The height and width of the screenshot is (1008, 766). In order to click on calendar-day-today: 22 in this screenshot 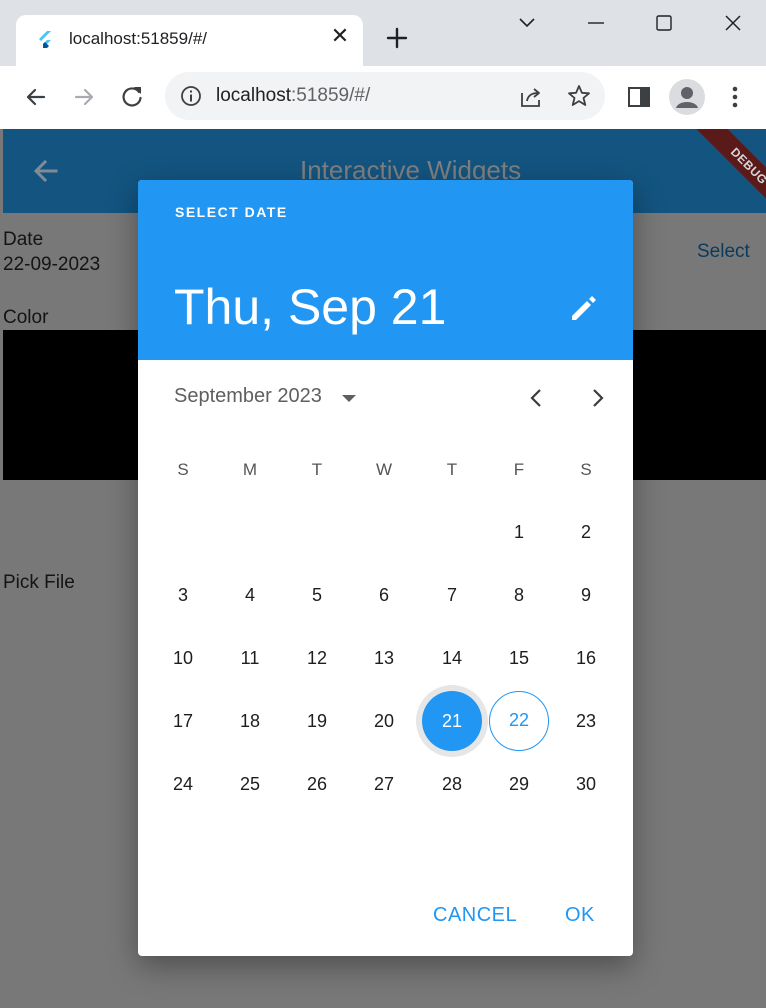, I will do `click(519, 721)`.